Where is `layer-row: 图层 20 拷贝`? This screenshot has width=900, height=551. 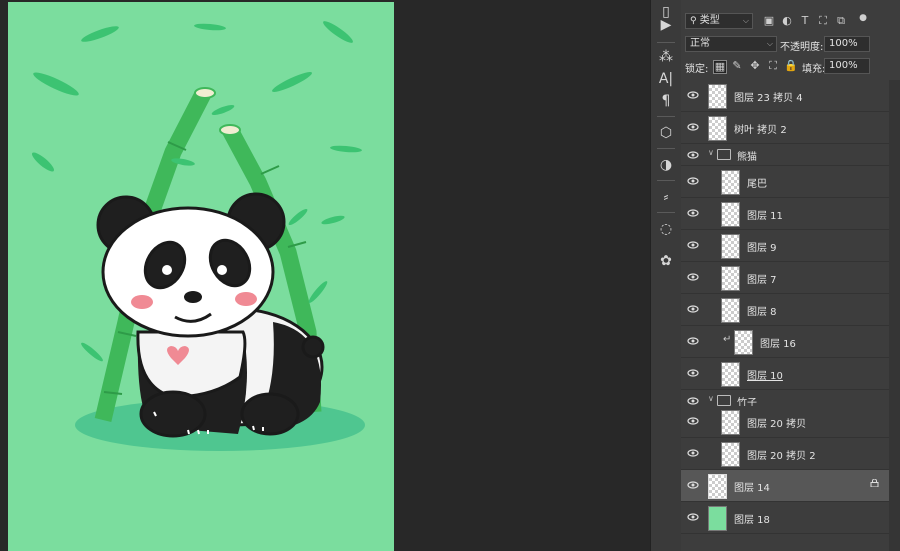 layer-row: 图层 20 拷贝 is located at coordinates (785, 422).